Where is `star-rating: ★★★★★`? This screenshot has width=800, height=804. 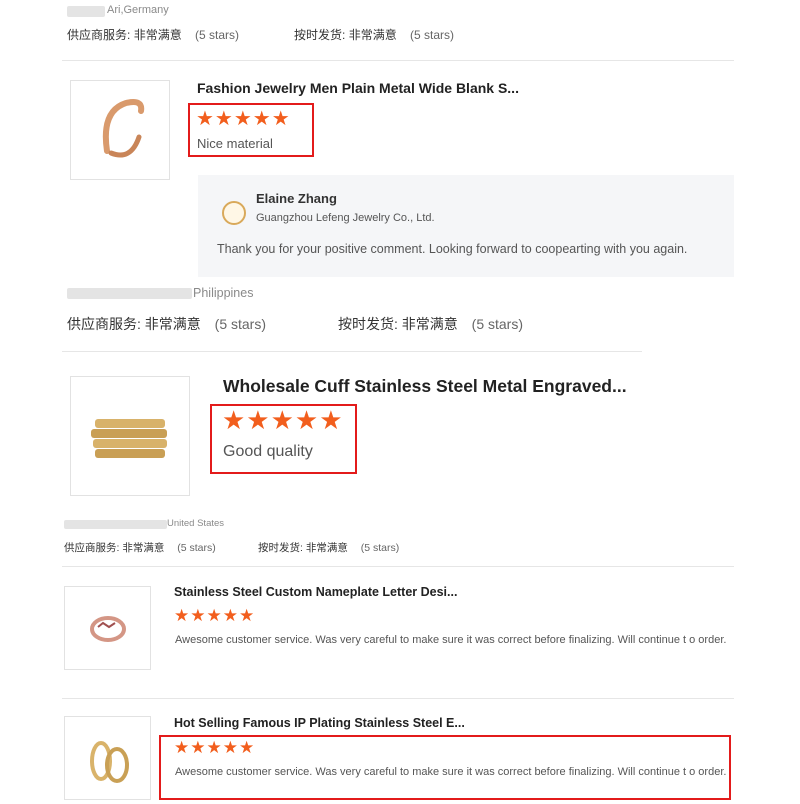
star-rating: ★★★★★ is located at coordinates (215, 615).